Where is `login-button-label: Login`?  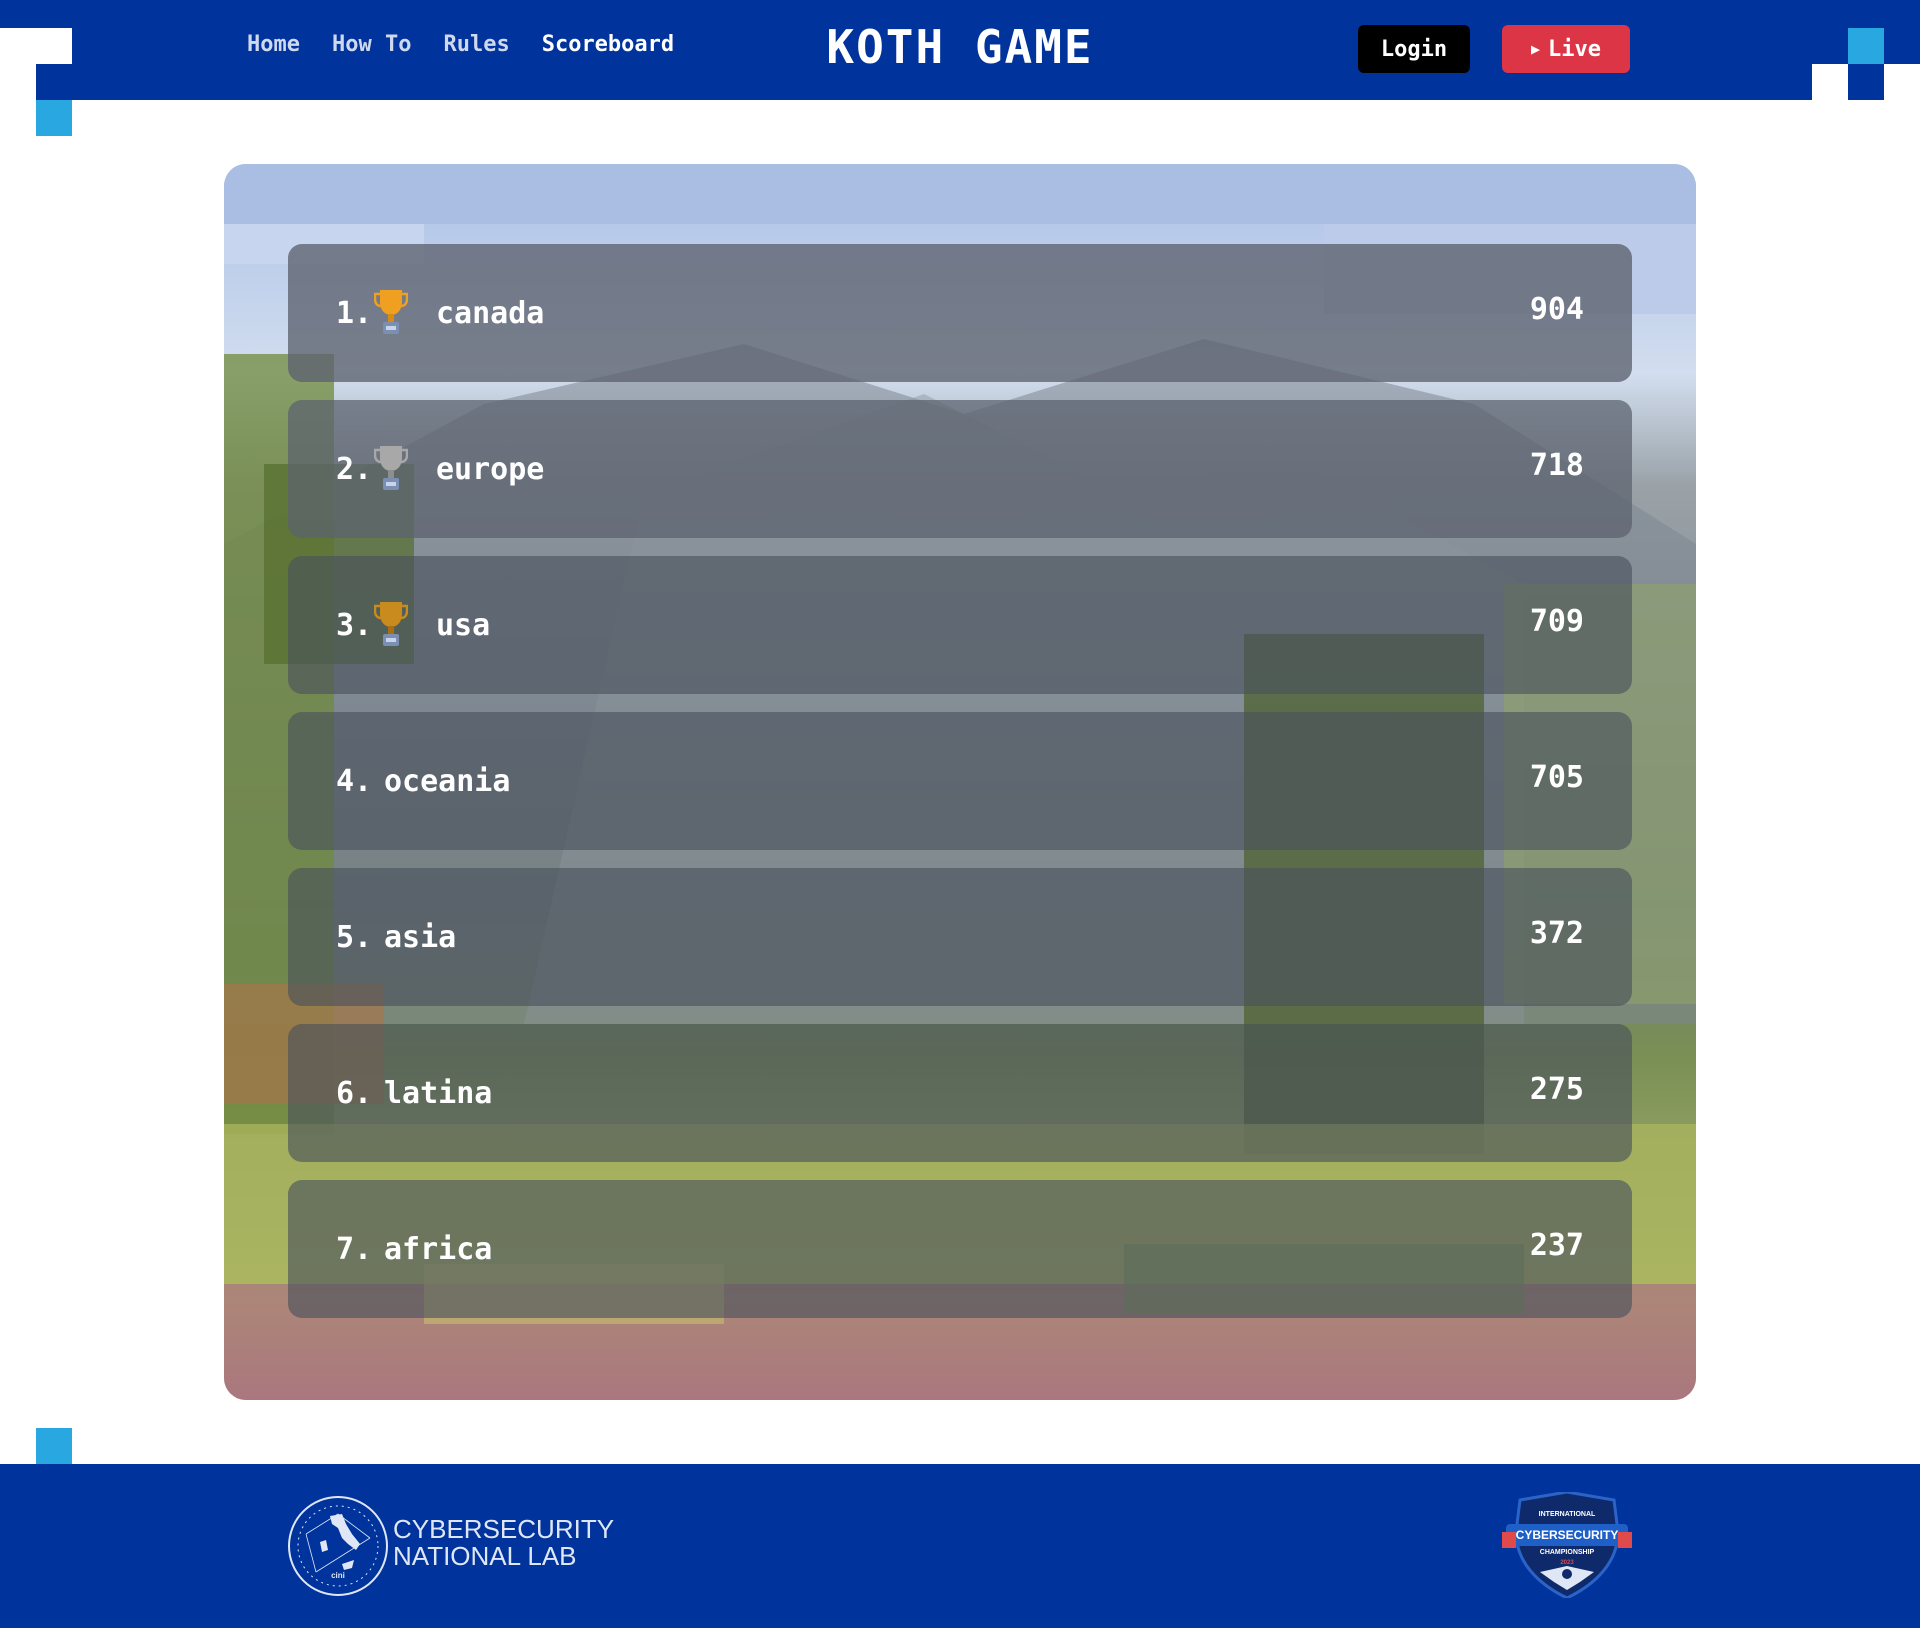
login-button-label: Login is located at coordinates (1414, 49).